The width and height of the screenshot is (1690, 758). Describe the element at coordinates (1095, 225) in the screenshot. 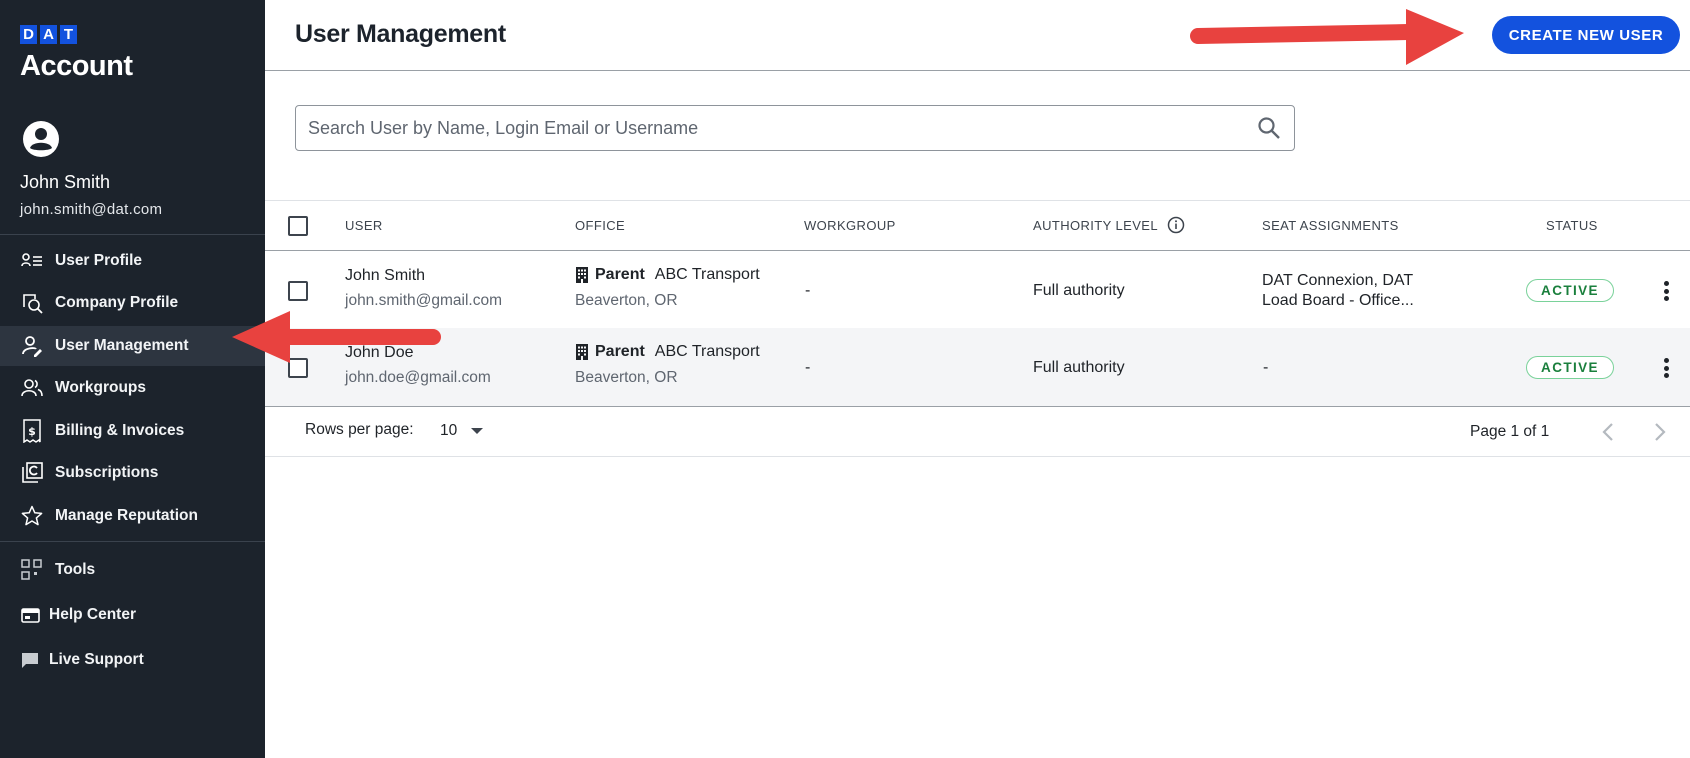

I see `column-header-authority-level: AUTHORITY LEVEL` at that location.